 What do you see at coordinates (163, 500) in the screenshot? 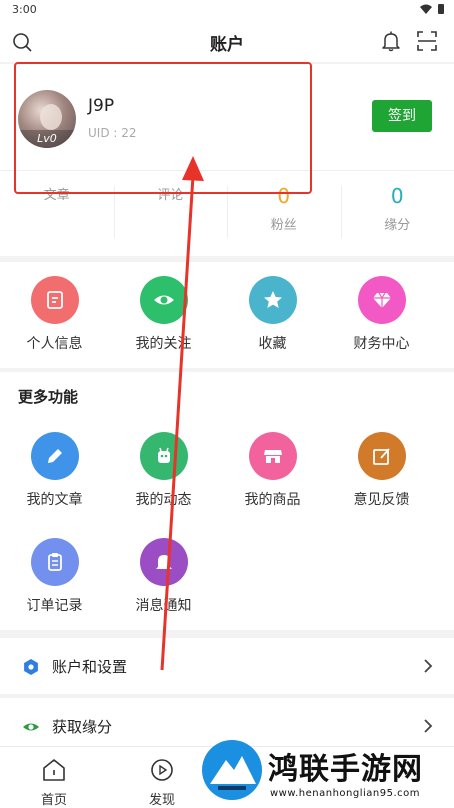
I see `feature-label: 我的动态` at bounding box center [163, 500].